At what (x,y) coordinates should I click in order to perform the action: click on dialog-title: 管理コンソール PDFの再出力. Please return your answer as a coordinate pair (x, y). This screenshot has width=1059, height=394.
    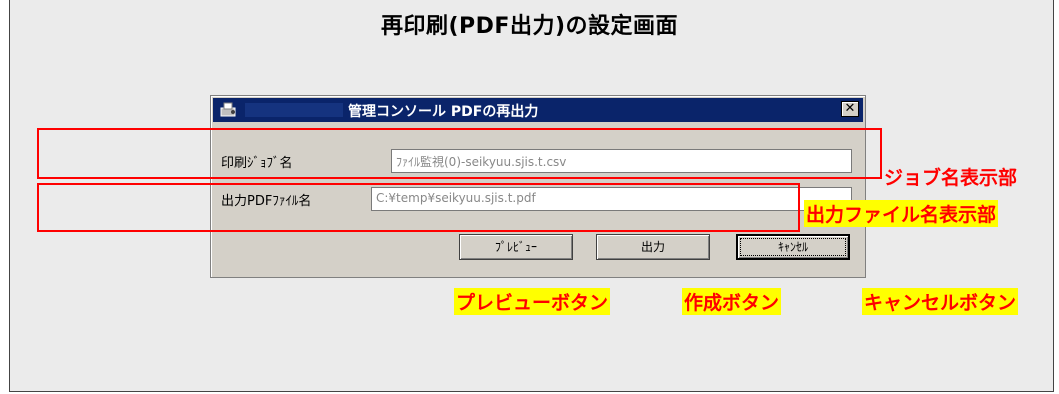
    Looking at the image, I should click on (443, 112).